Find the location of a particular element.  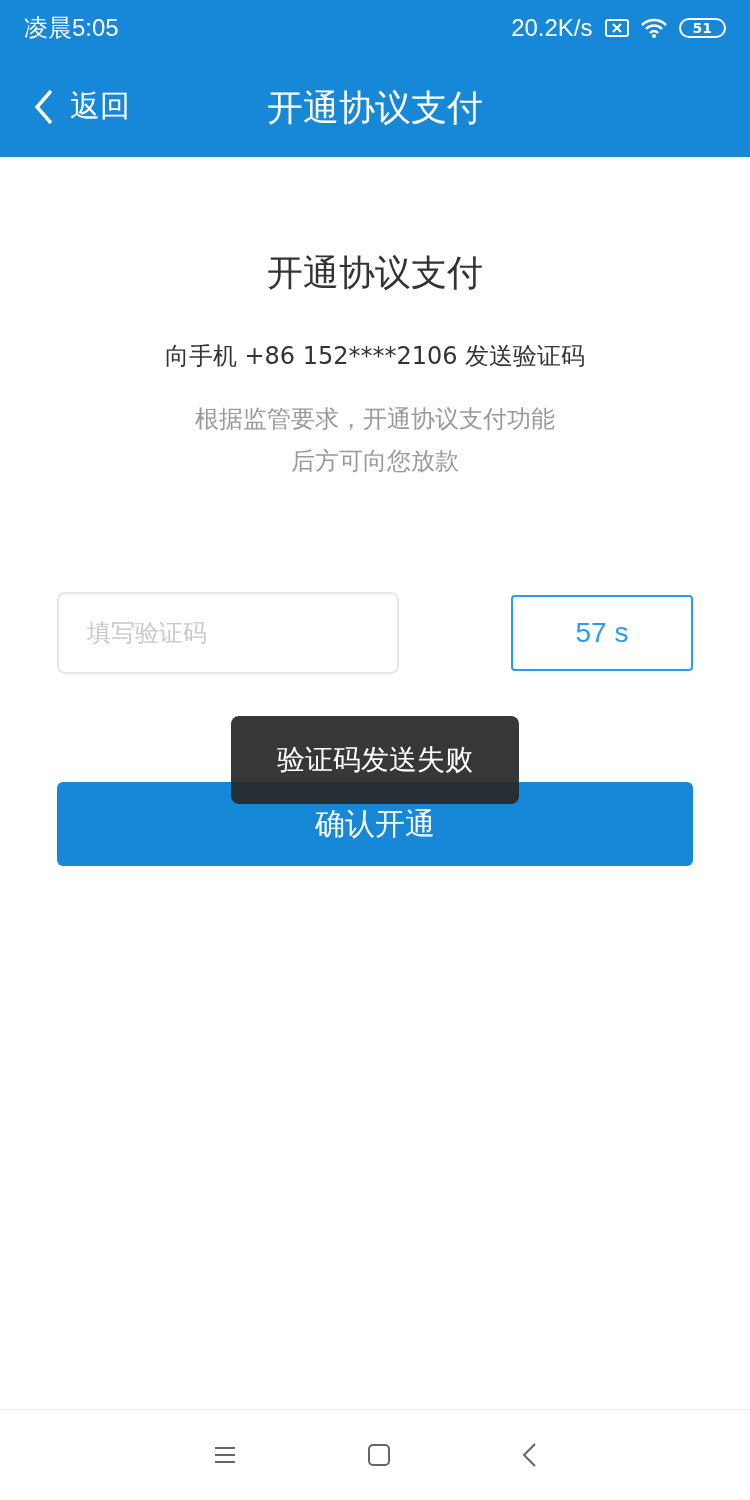

heading: 开通协议支付 is located at coordinates (375, 273).